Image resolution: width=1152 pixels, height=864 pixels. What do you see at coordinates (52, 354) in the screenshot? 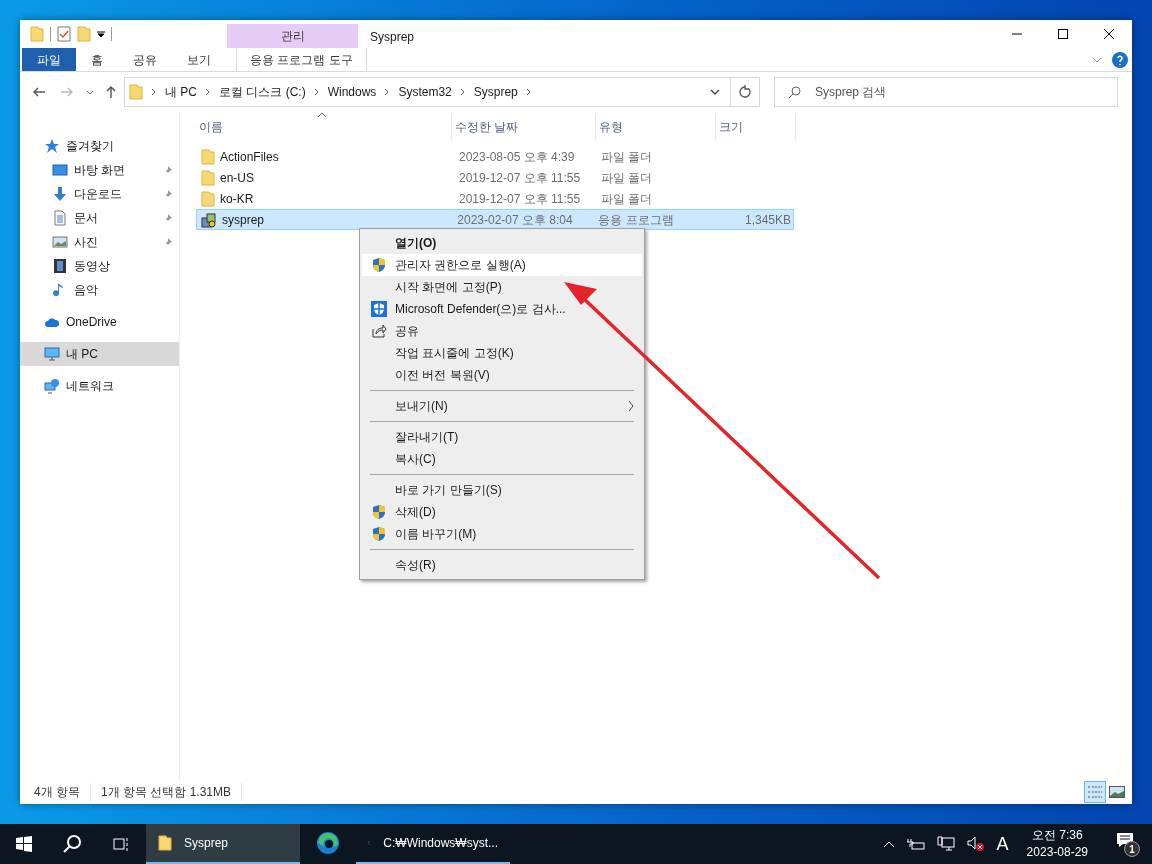
I see `monitor-icon` at bounding box center [52, 354].